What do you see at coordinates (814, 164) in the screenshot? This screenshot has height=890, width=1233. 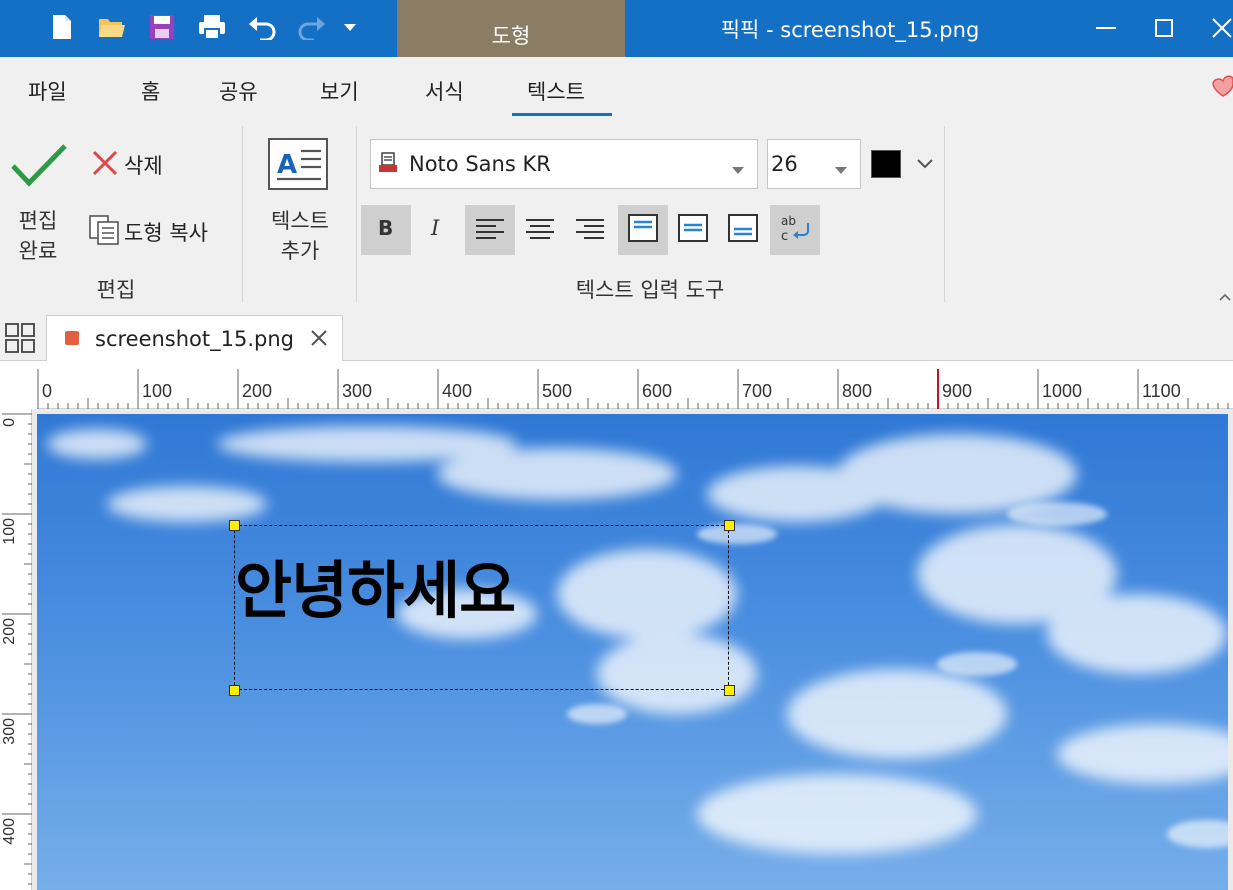 I see `font-size-select: 26` at bounding box center [814, 164].